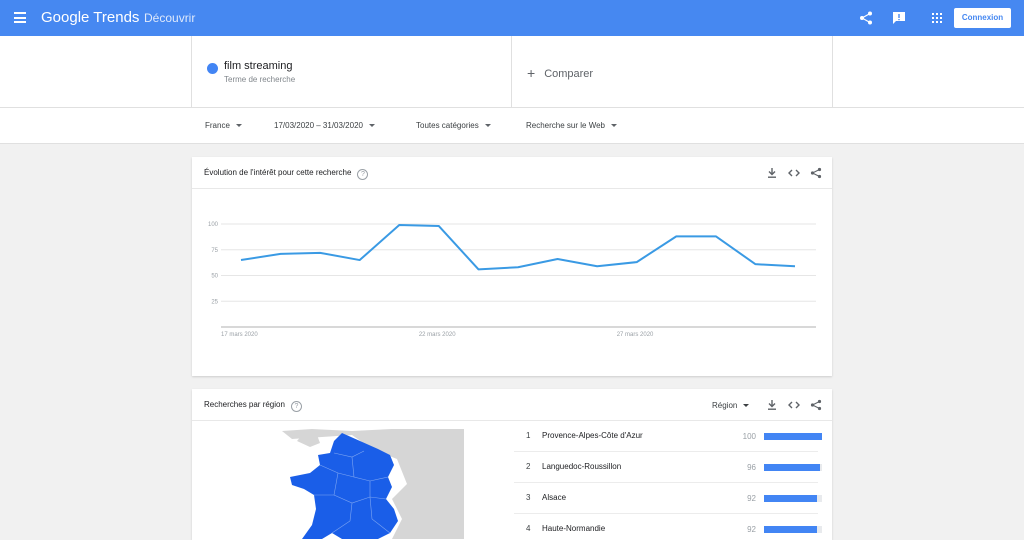 This screenshot has width=1024, height=540. What do you see at coordinates (260, 79) in the screenshot?
I see `search-term-type: Terme de recherche` at bounding box center [260, 79].